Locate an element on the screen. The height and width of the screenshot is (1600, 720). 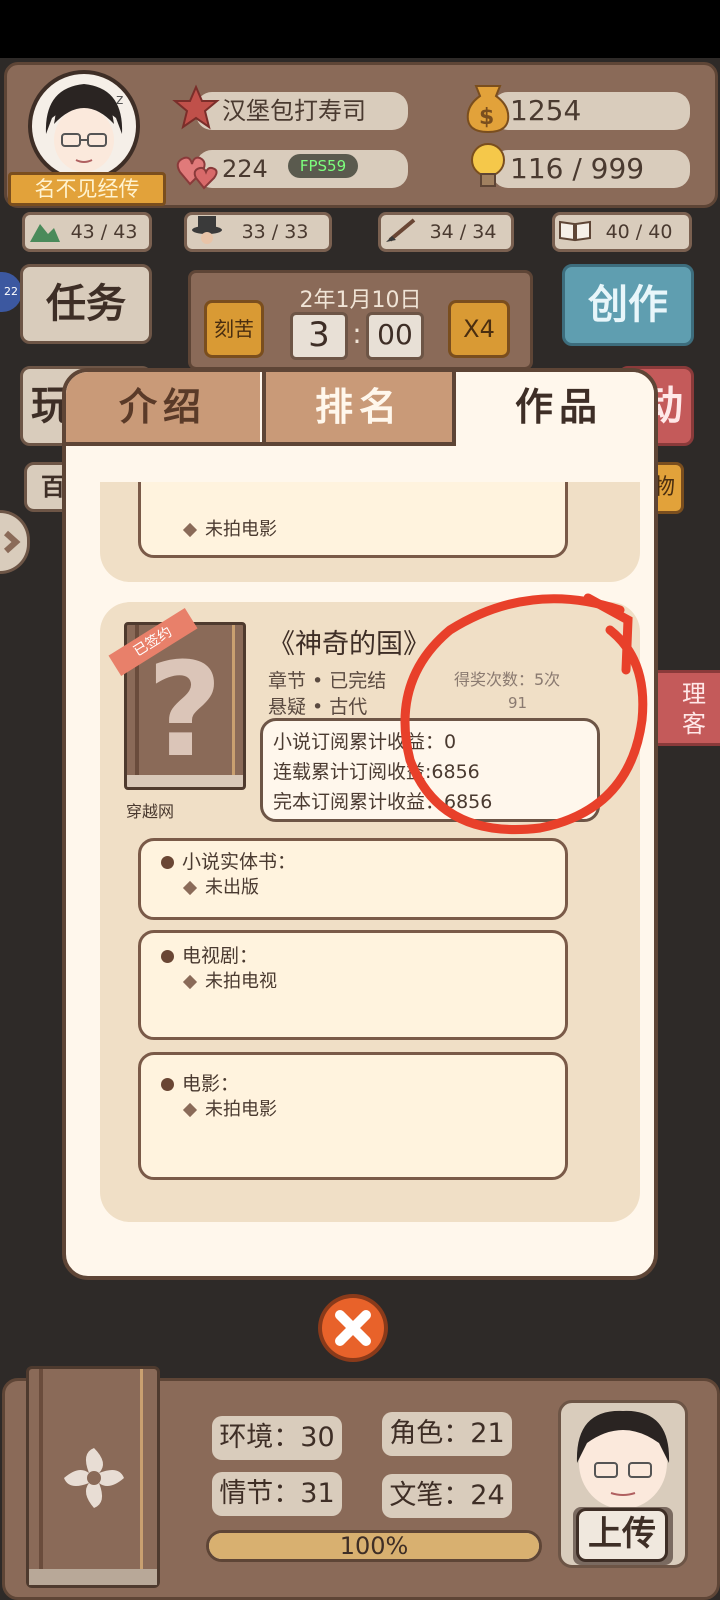
close-icon is located at coordinates (353, 1328).